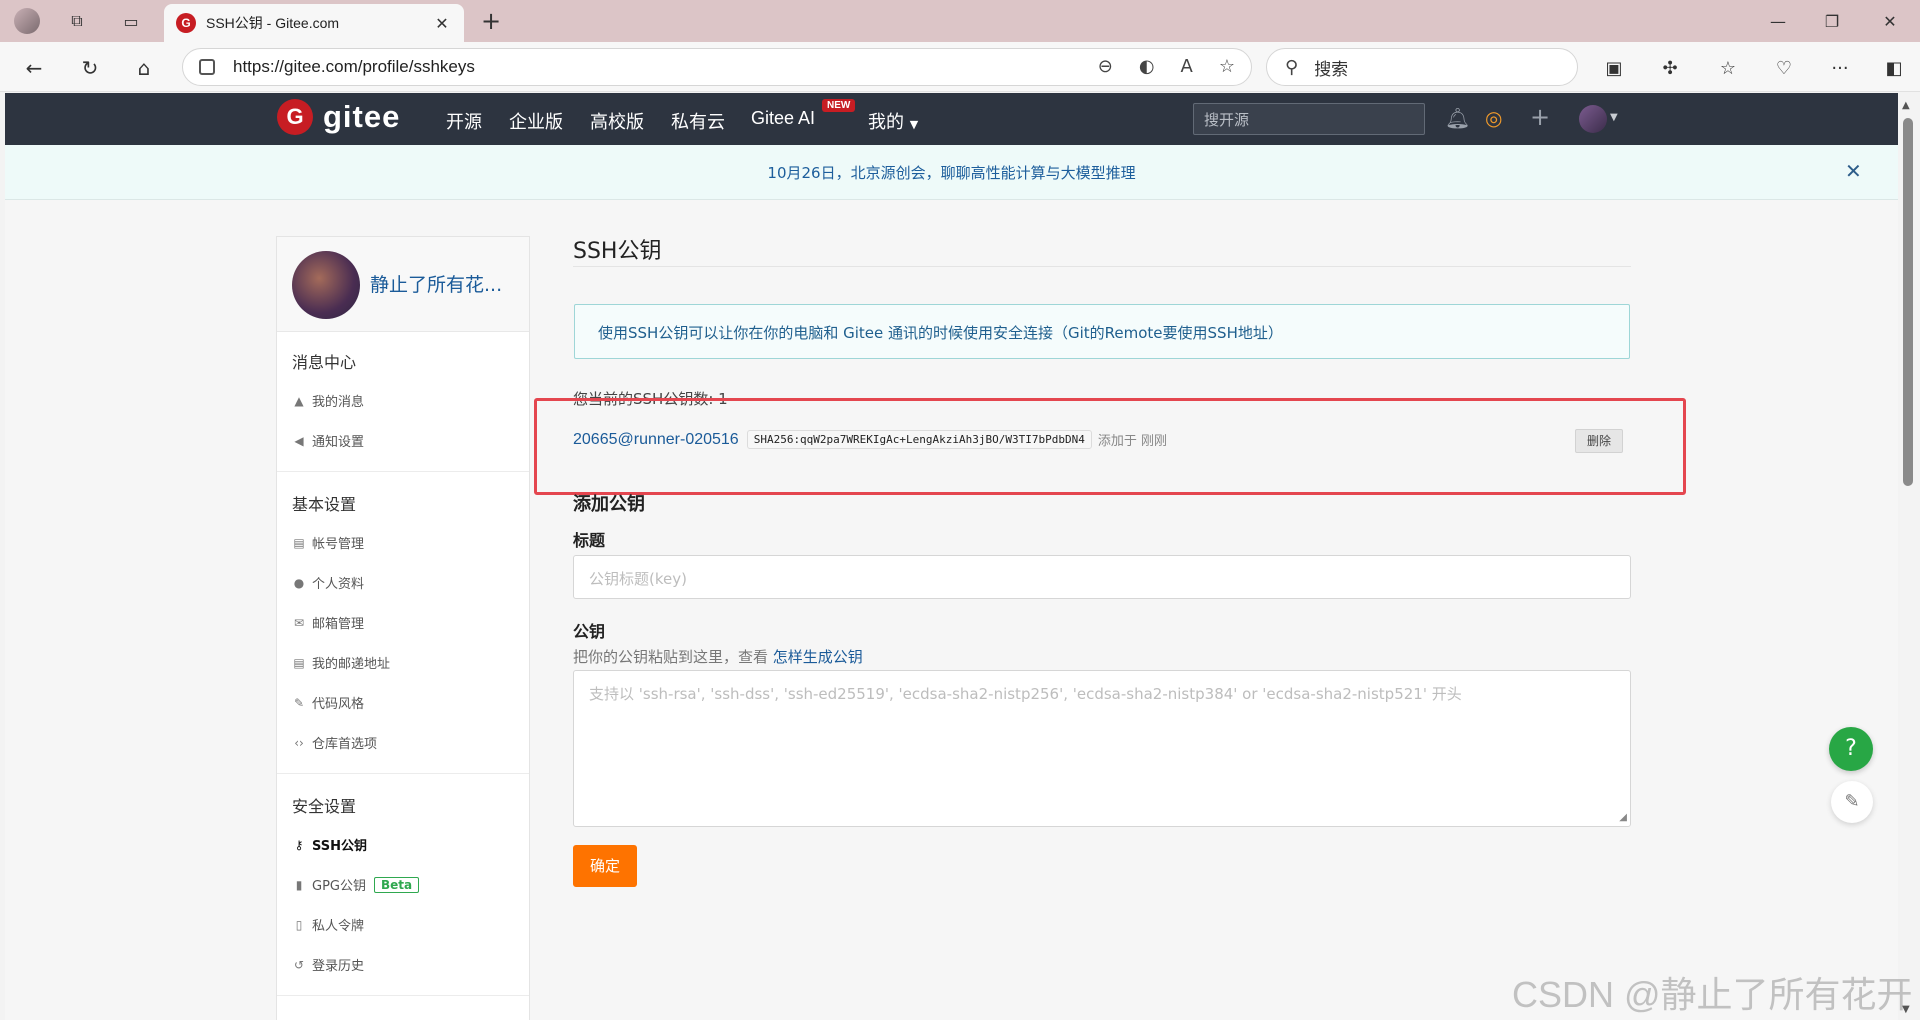 This screenshot has height=1020, width=1920. I want to click on refresh-icon: ↻, so click(90, 68).